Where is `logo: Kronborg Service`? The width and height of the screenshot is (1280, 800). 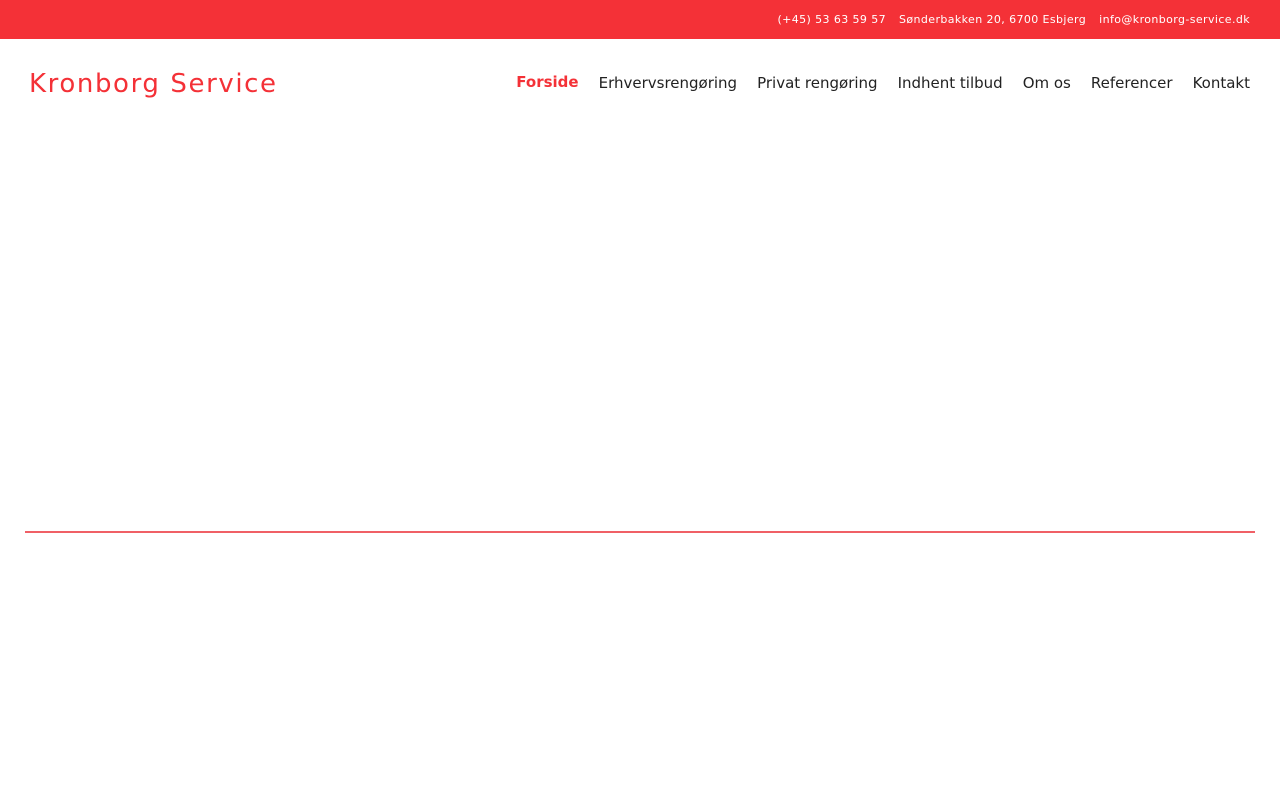 logo: Kronborg Service is located at coordinates (153, 84).